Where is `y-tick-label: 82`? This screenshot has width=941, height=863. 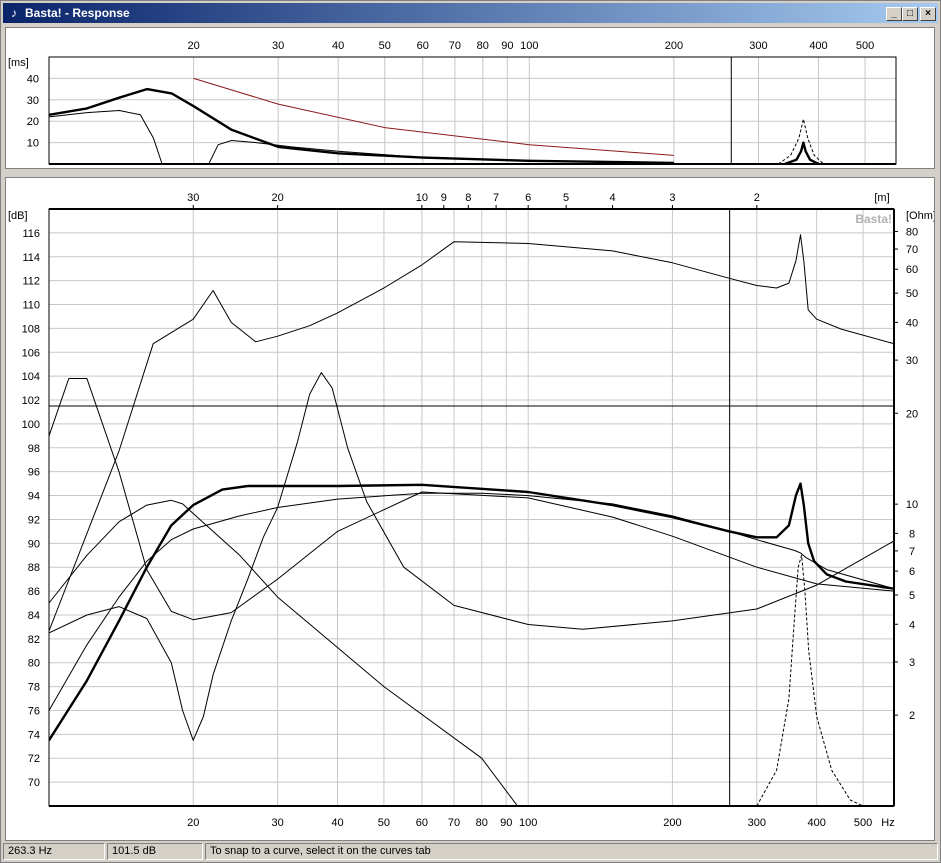
y-tick-label: 82 is located at coordinates (34, 640).